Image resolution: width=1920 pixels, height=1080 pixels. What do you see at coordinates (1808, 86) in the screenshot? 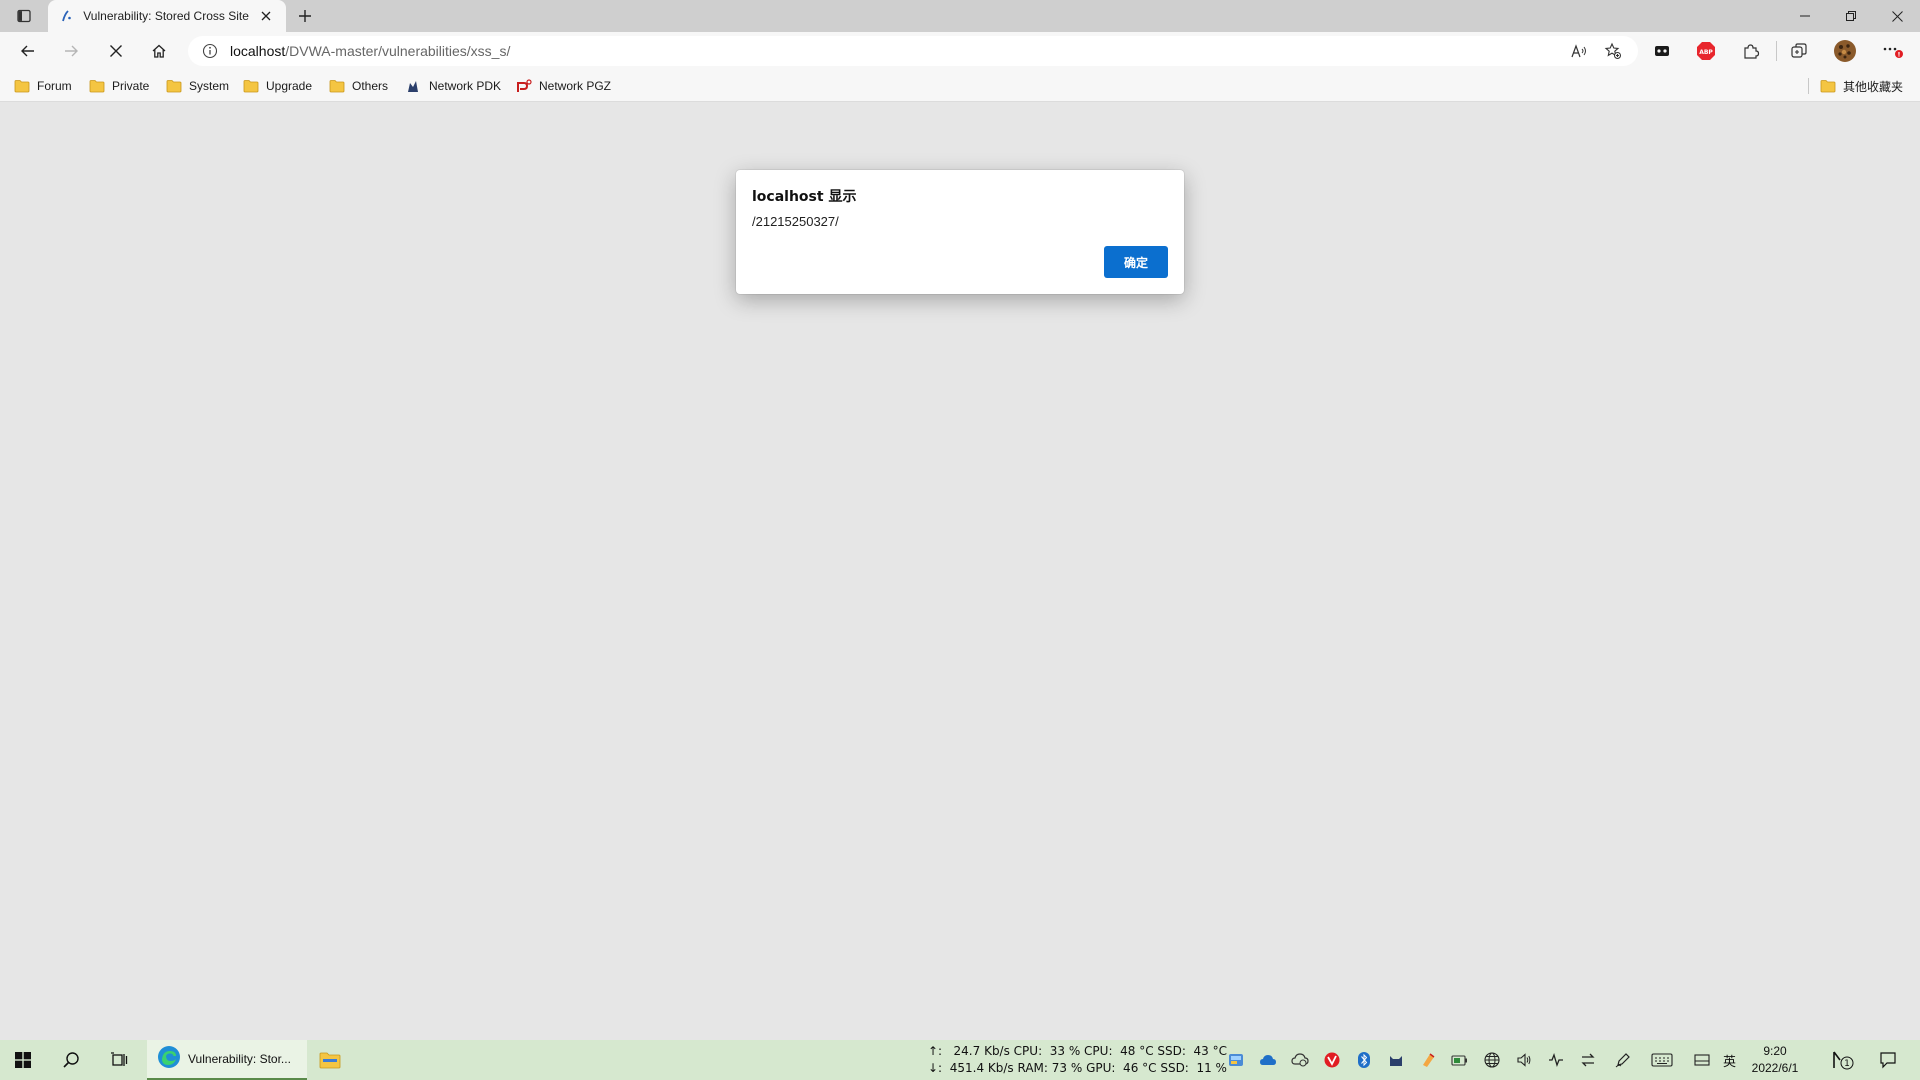
I see `bookmarks-divider` at bounding box center [1808, 86].